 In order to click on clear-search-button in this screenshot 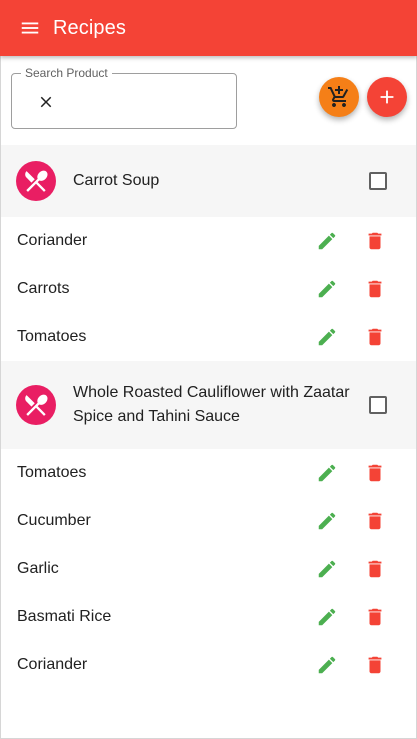, I will do `click(46, 102)`.